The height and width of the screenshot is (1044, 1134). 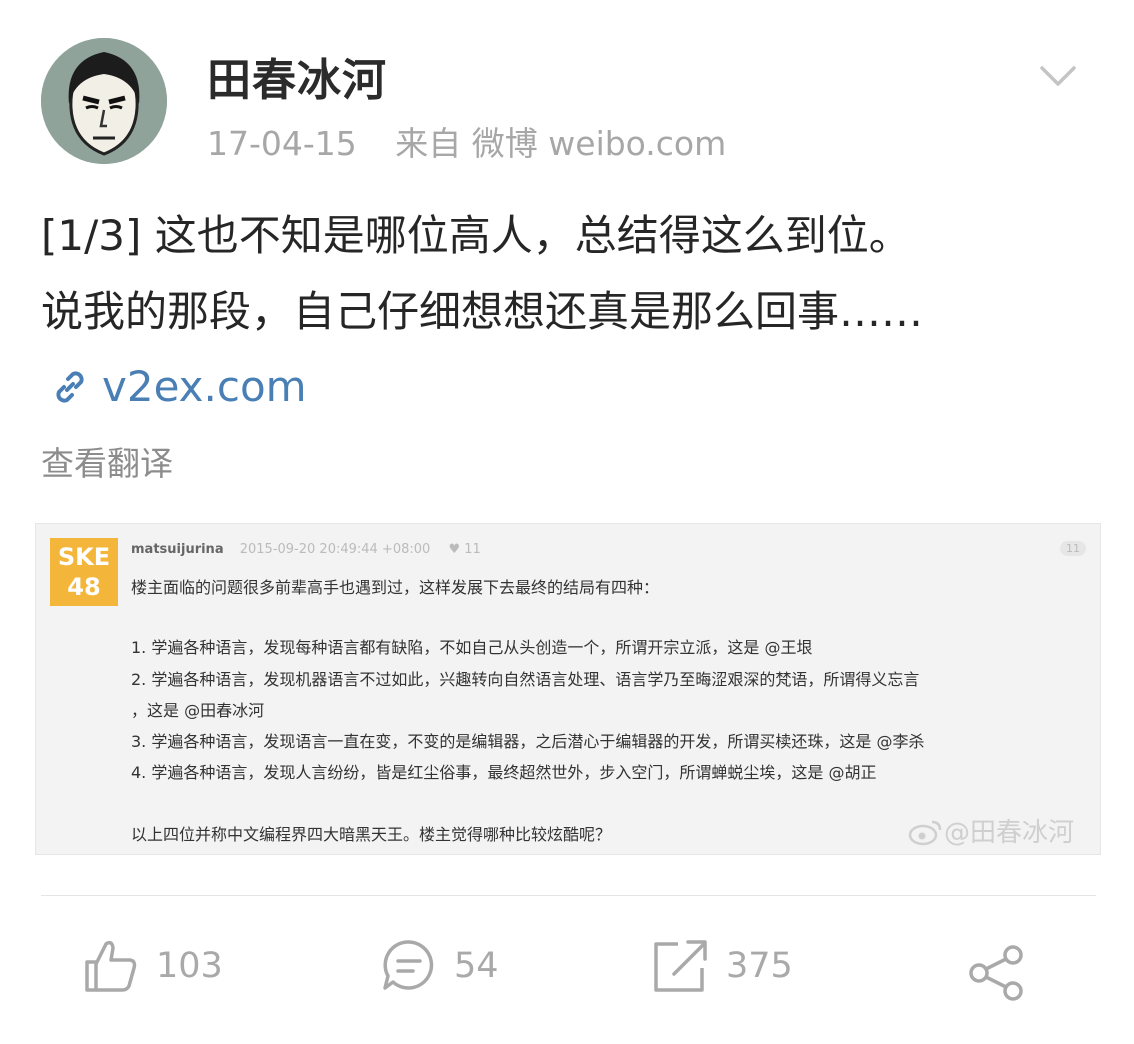 I want to click on link-icon, so click(x=70, y=386).